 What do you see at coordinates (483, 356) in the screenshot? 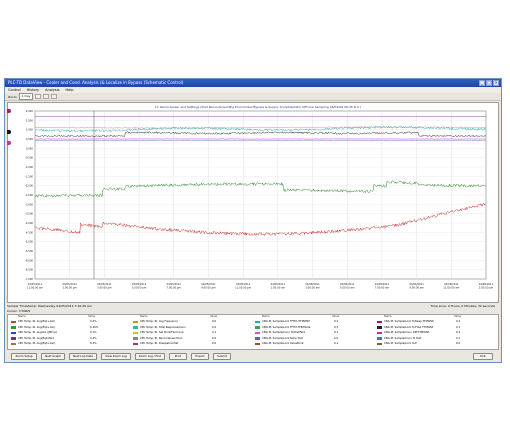
I see `exit-button: Exit` at bounding box center [483, 356].